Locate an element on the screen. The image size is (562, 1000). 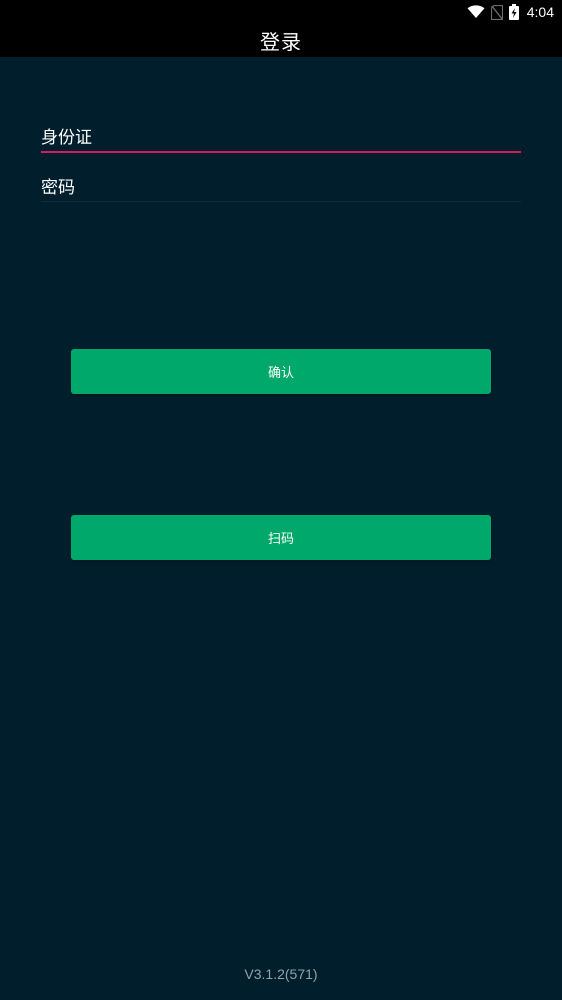
status-time: 4:04 is located at coordinates (540, 12).